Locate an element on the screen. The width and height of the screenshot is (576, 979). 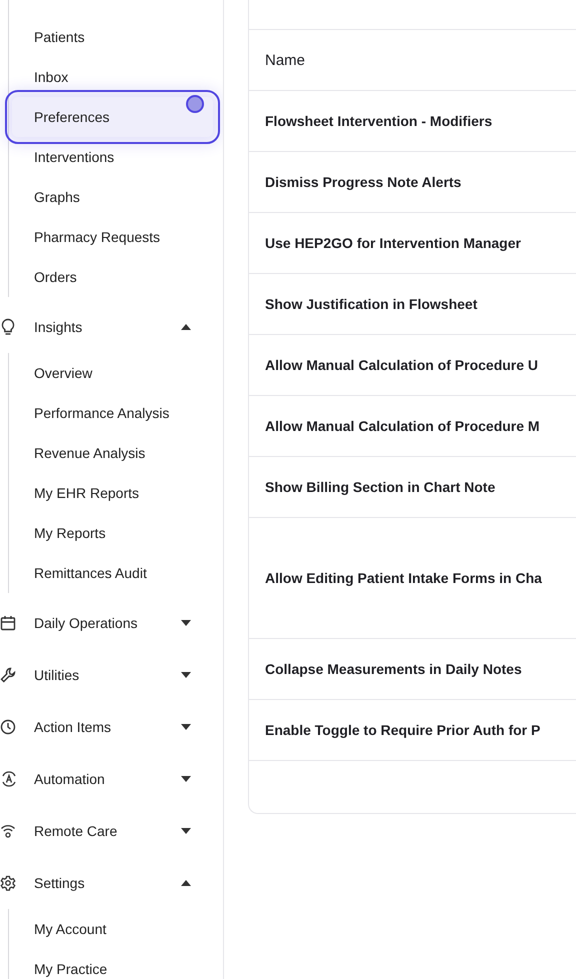
nav-item: My Practice is located at coordinates (112, 964).